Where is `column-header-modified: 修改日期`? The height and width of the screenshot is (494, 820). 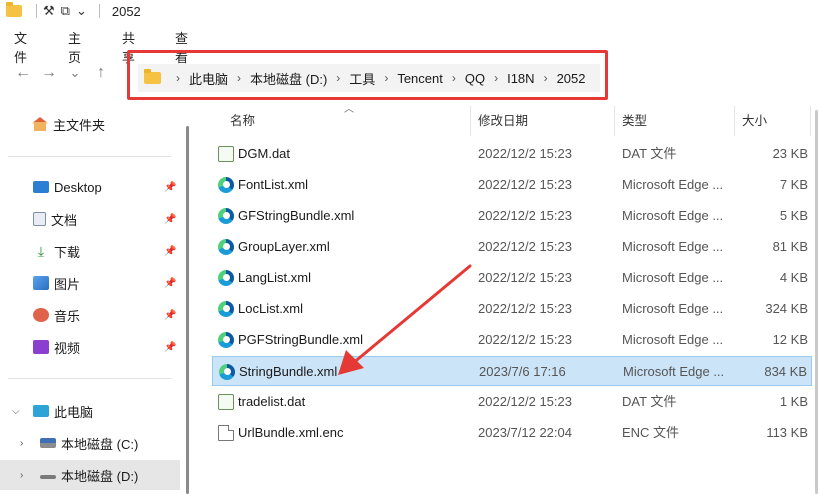
column-header-modified: 修改日期 is located at coordinates (503, 121).